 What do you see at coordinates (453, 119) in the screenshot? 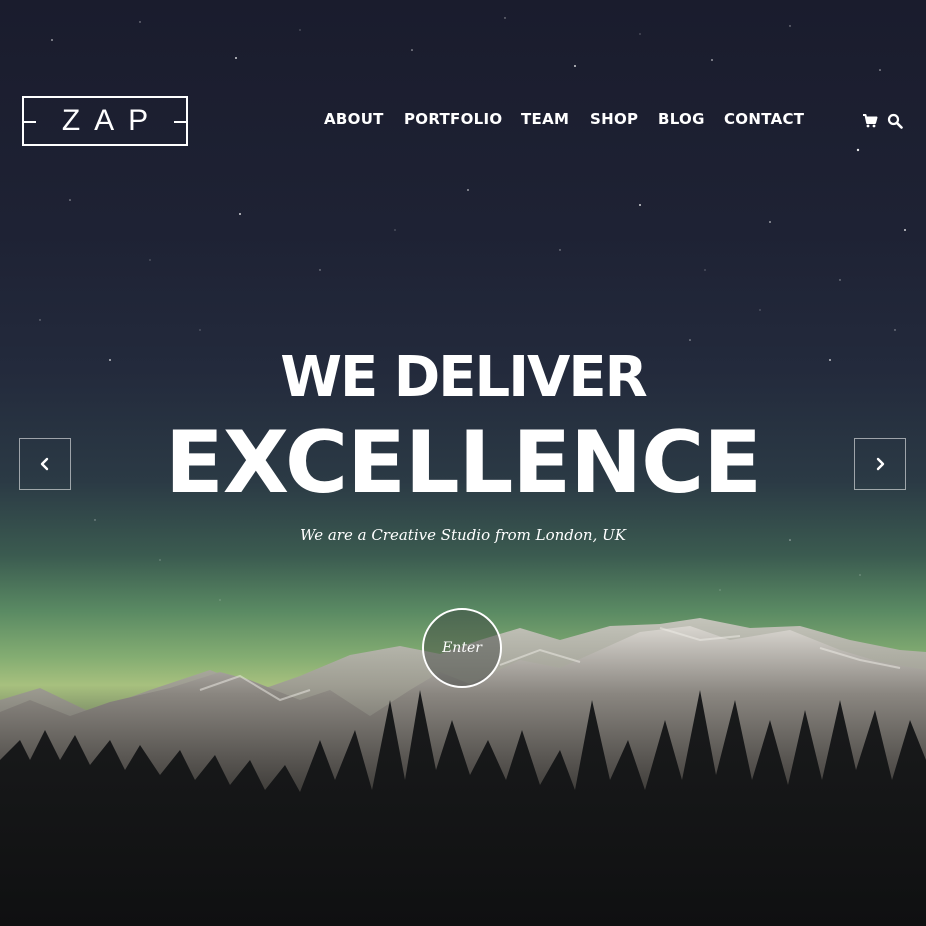
I see `nav-item-portfolio: PORTFOLIO` at bounding box center [453, 119].